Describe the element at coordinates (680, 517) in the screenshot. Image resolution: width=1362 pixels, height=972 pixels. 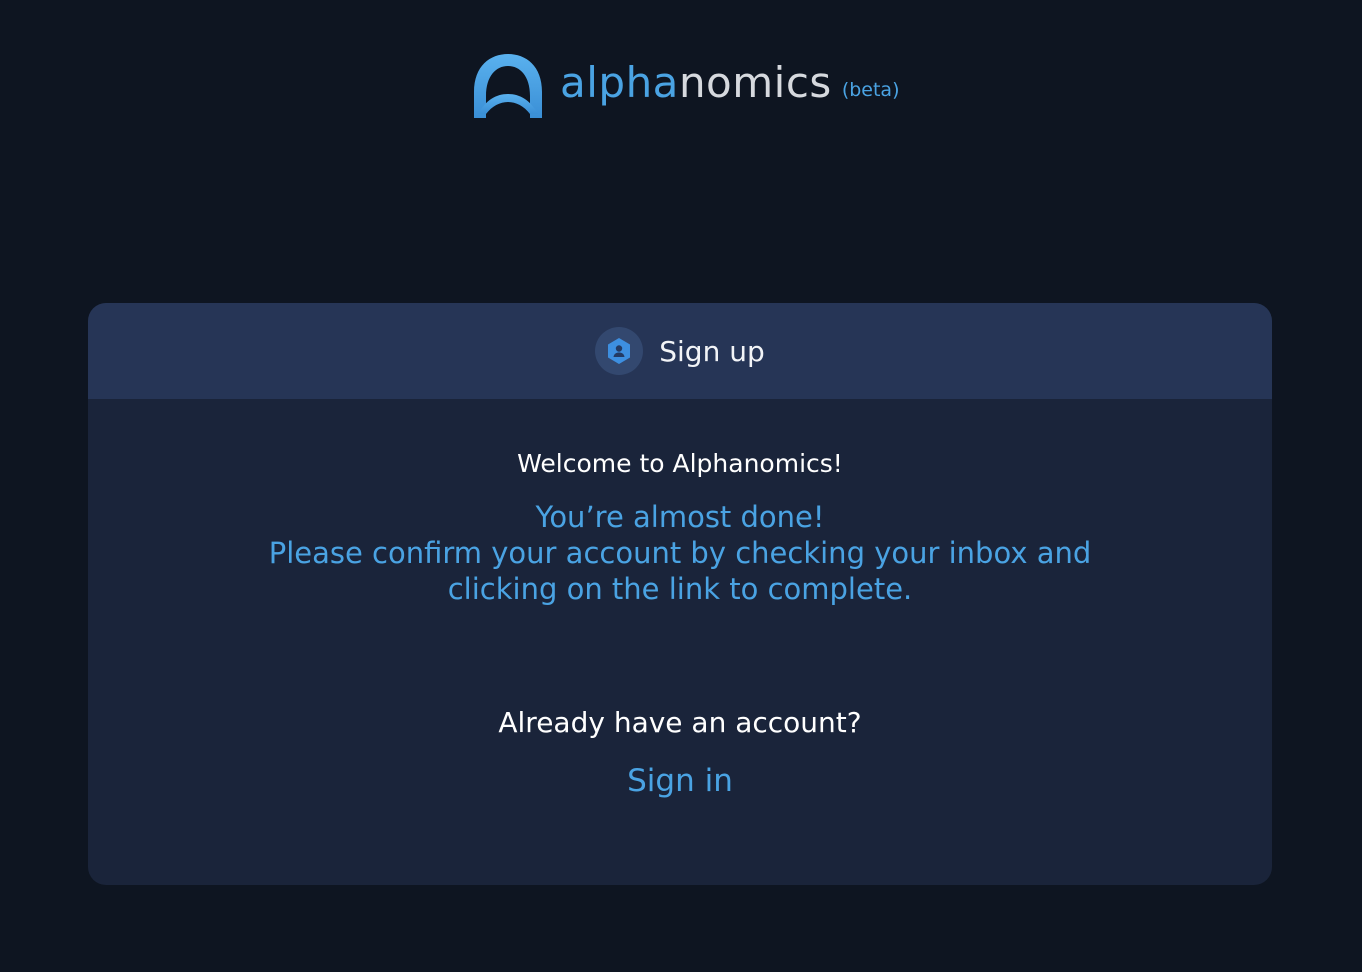
I see `message-line: You’re almost done!` at that location.